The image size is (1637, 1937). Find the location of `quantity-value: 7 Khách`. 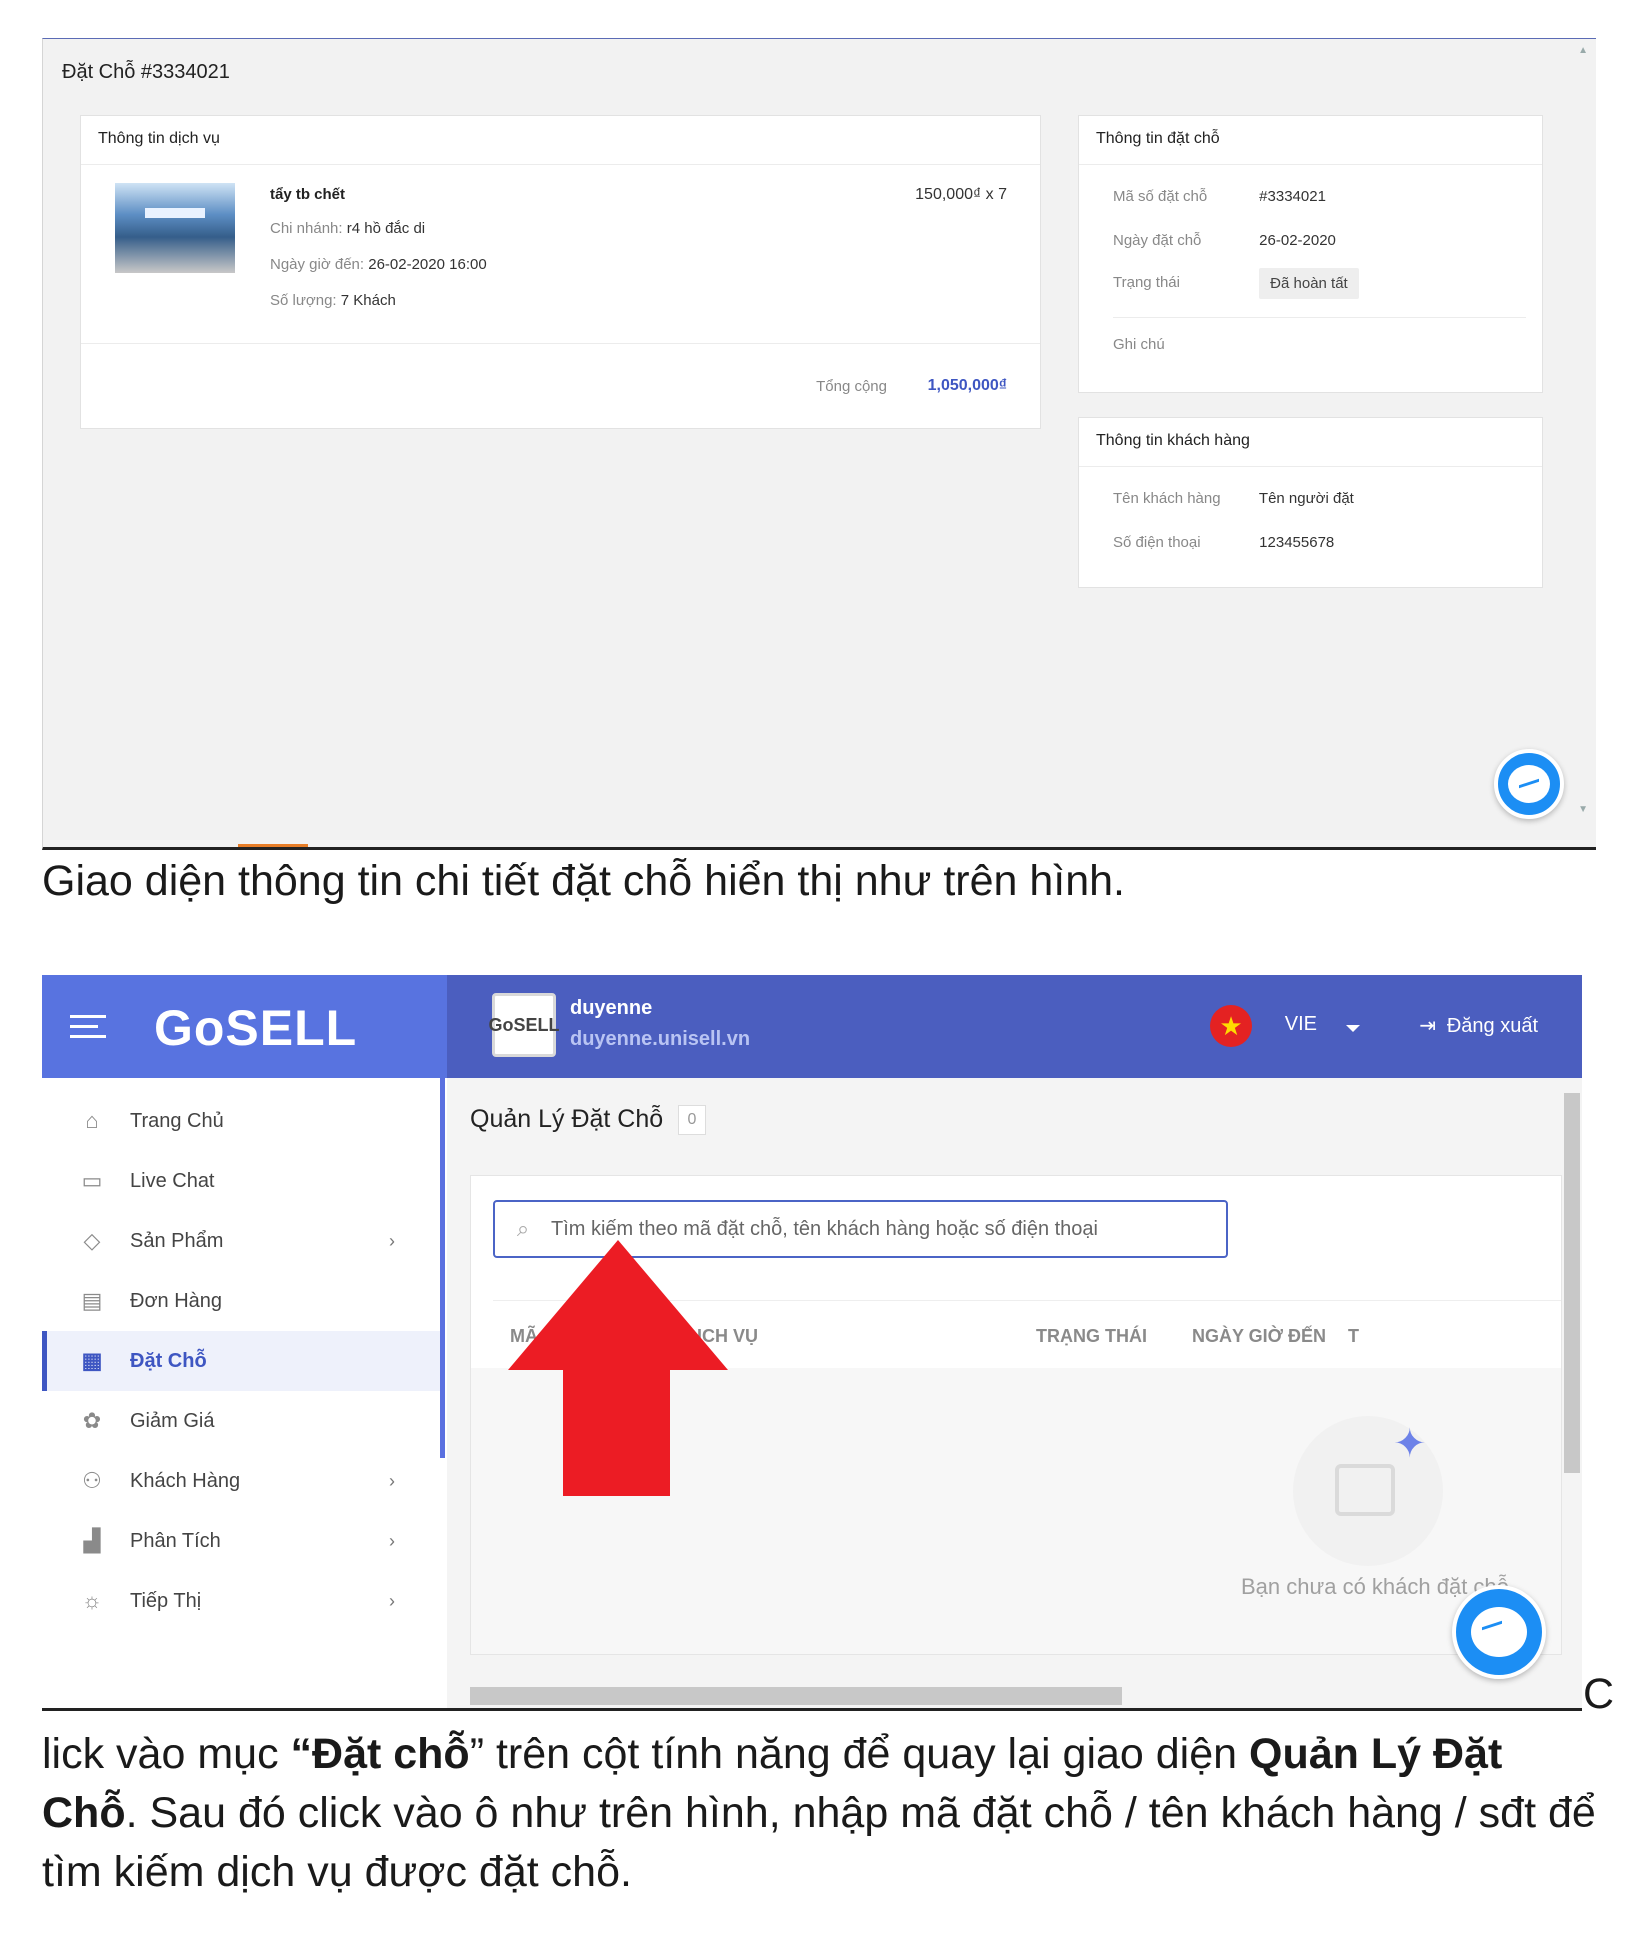

quantity-value: 7 Khách is located at coordinates (368, 300).